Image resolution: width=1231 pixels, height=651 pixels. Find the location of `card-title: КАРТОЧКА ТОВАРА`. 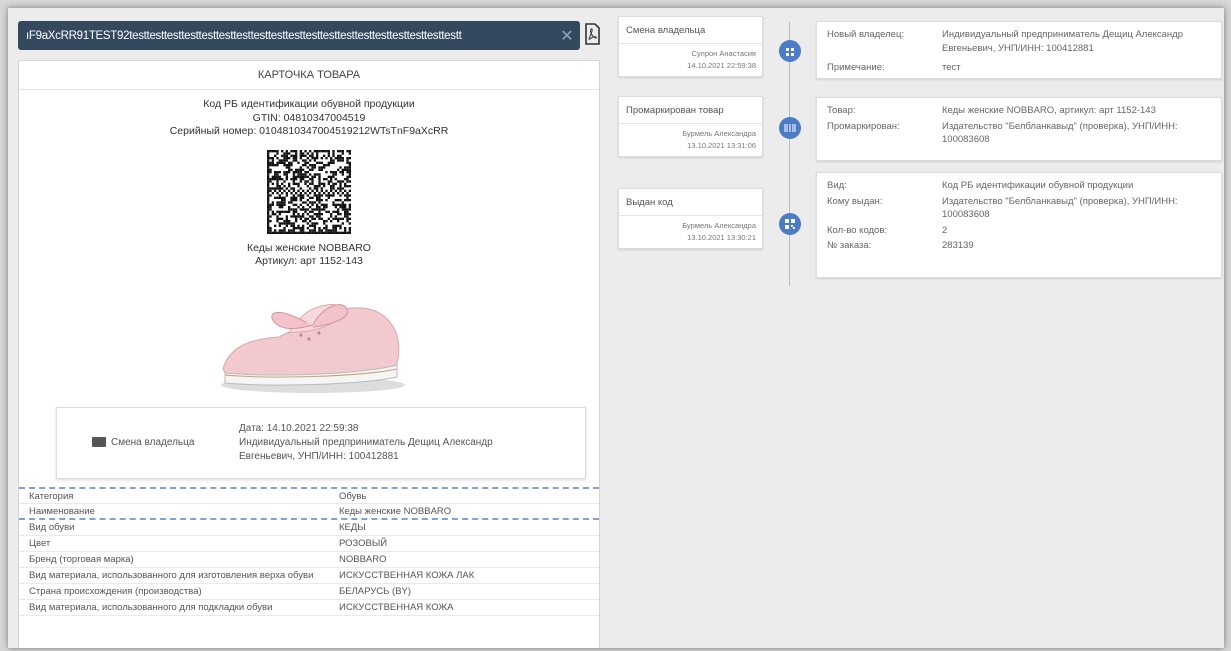

card-title: КАРТОЧКА ТОВАРА is located at coordinates (309, 75).